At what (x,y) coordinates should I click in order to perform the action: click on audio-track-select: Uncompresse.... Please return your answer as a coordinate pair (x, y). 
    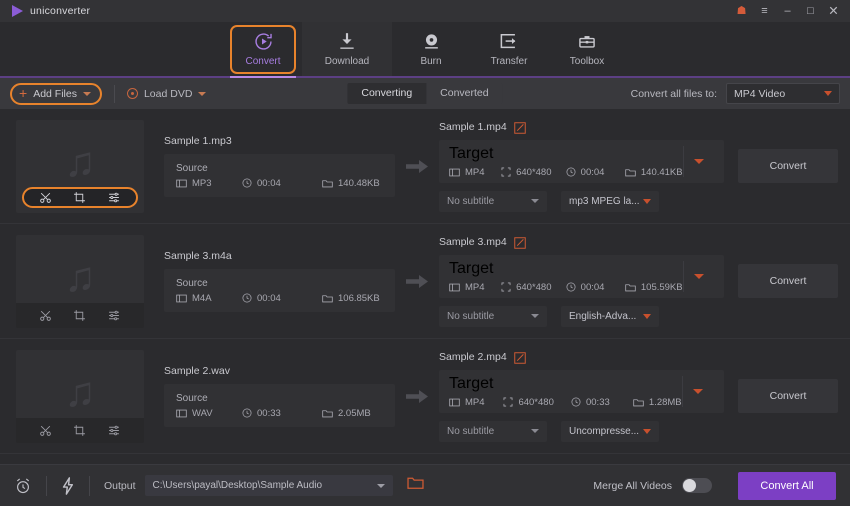
    Looking at the image, I should click on (610, 431).